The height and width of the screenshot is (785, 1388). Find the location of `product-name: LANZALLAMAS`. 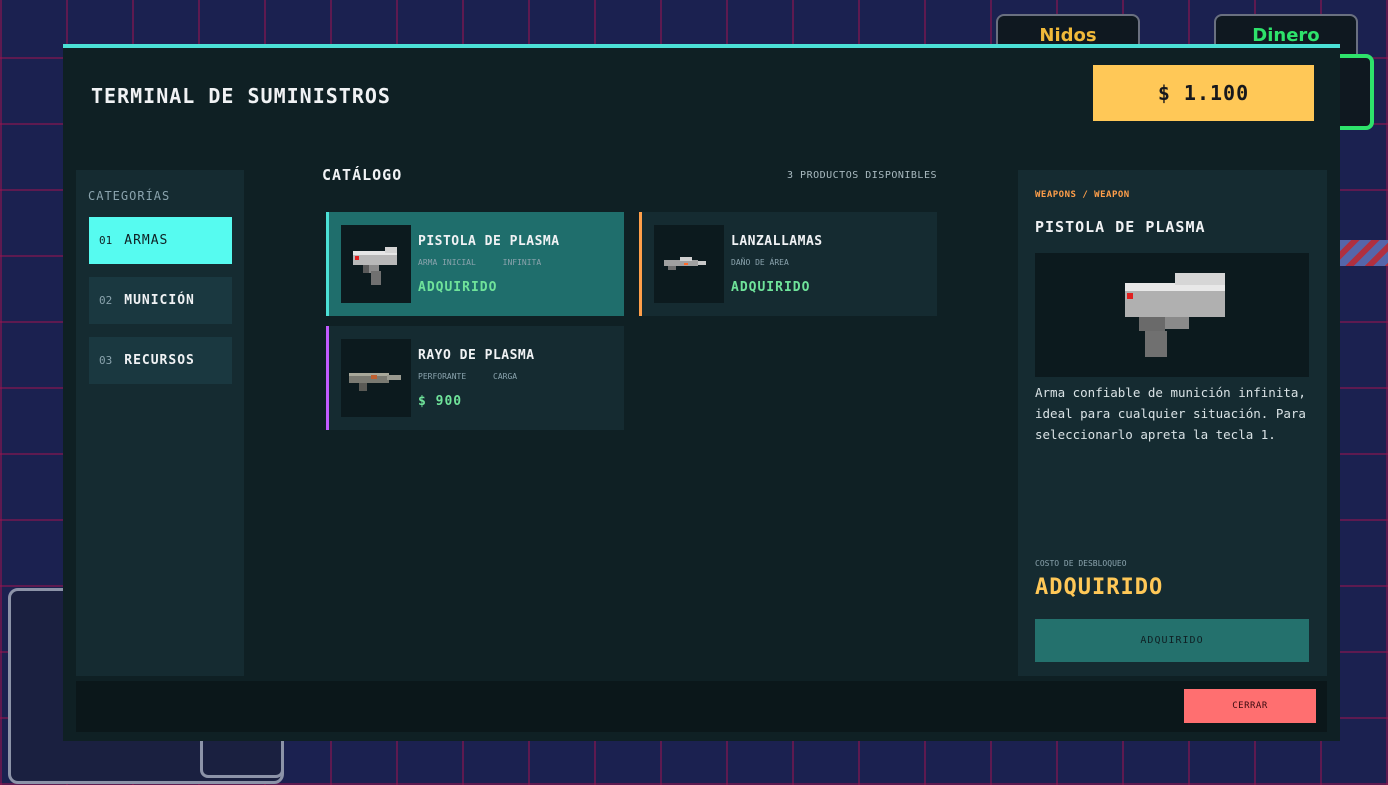

product-name: LANZALLAMAS is located at coordinates (777, 241).